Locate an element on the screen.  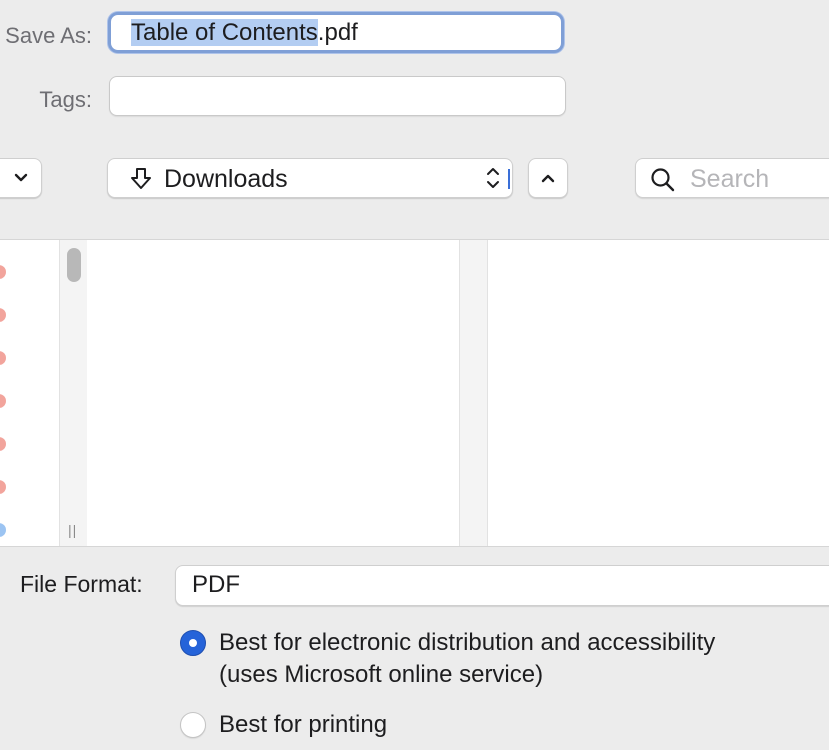
save-as-label: Save As: is located at coordinates (48, 35).